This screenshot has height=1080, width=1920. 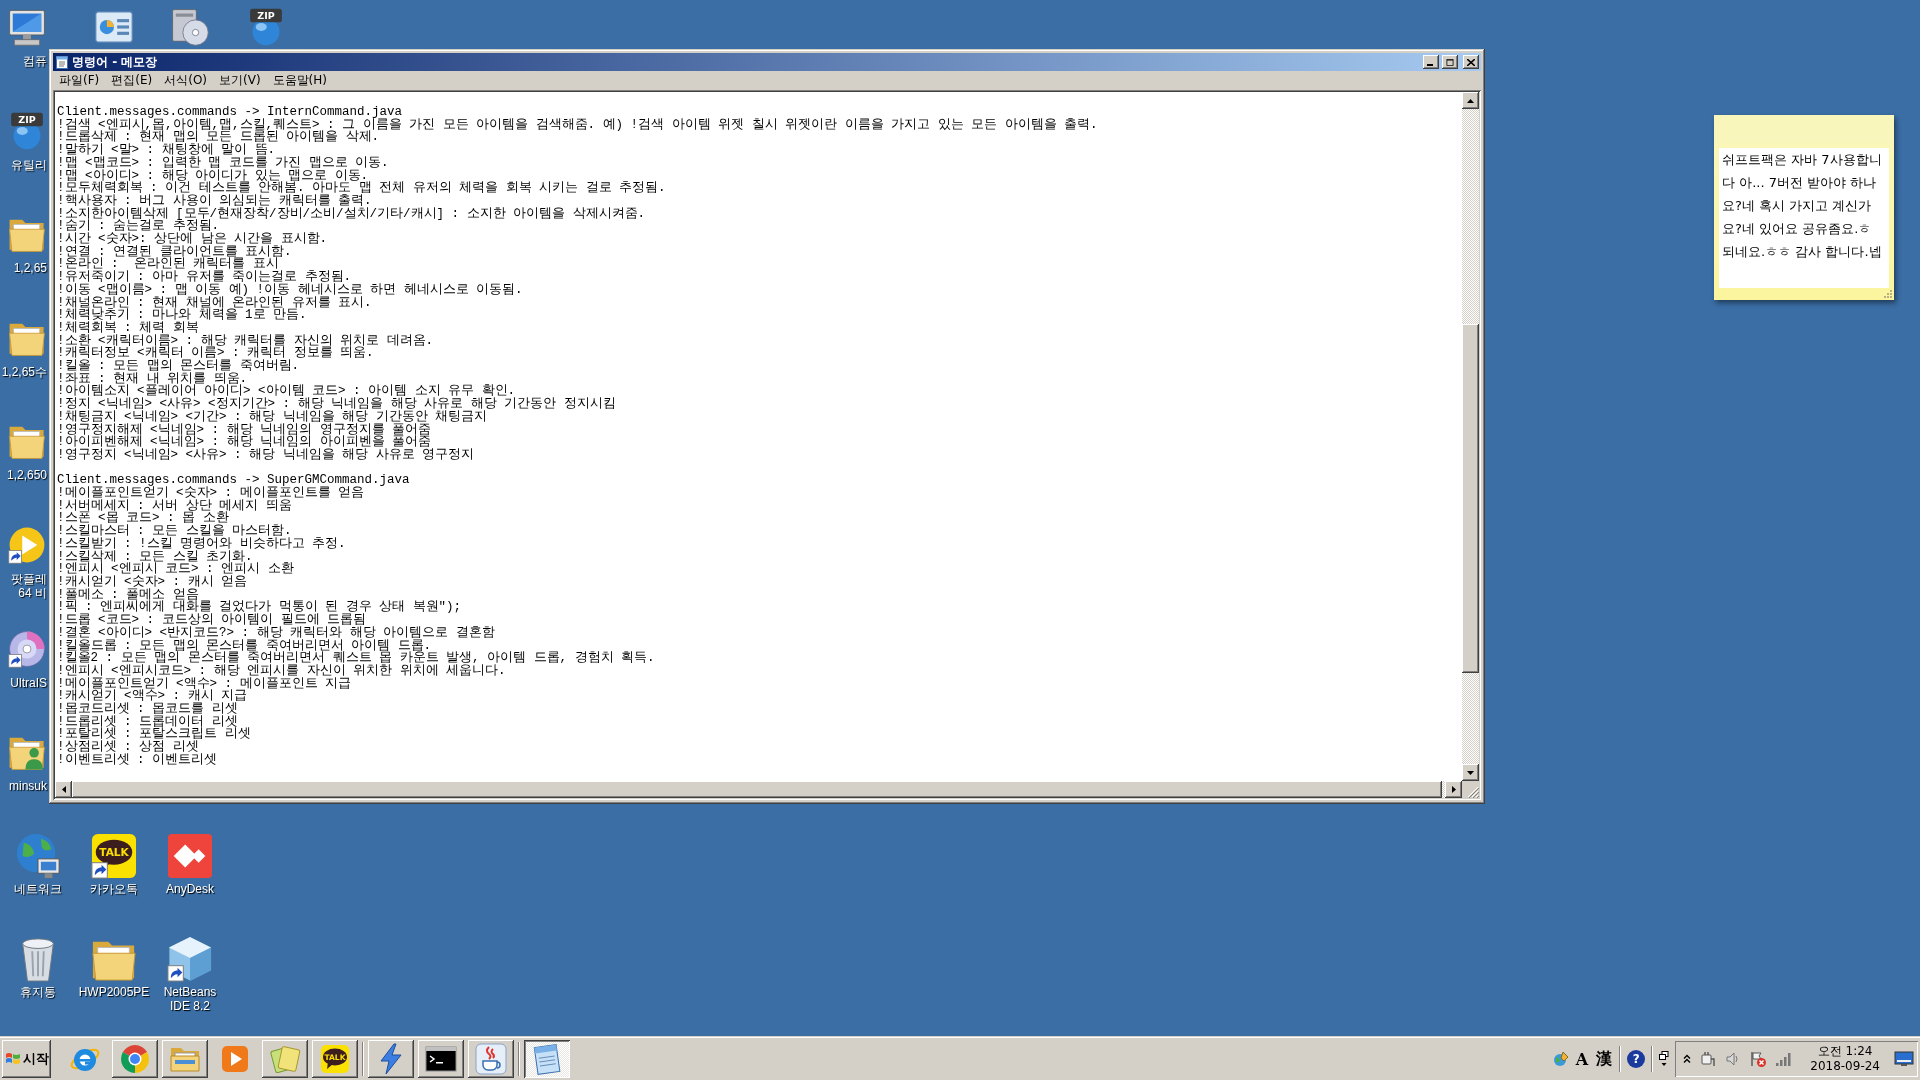 What do you see at coordinates (281, 671) in the screenshot?
I see `text-line: !엔피시 <엔피시코드> : 해당 엔피시를 자신이 위치한 위치에 세웁니다.` at bounding box center [281, 671].